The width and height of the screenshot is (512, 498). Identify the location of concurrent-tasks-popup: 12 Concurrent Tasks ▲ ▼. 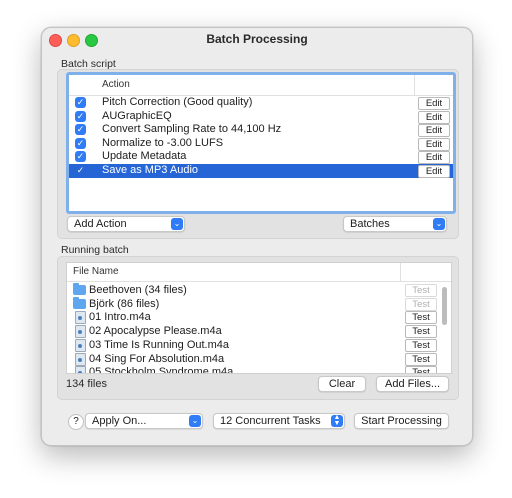
(279, 421).